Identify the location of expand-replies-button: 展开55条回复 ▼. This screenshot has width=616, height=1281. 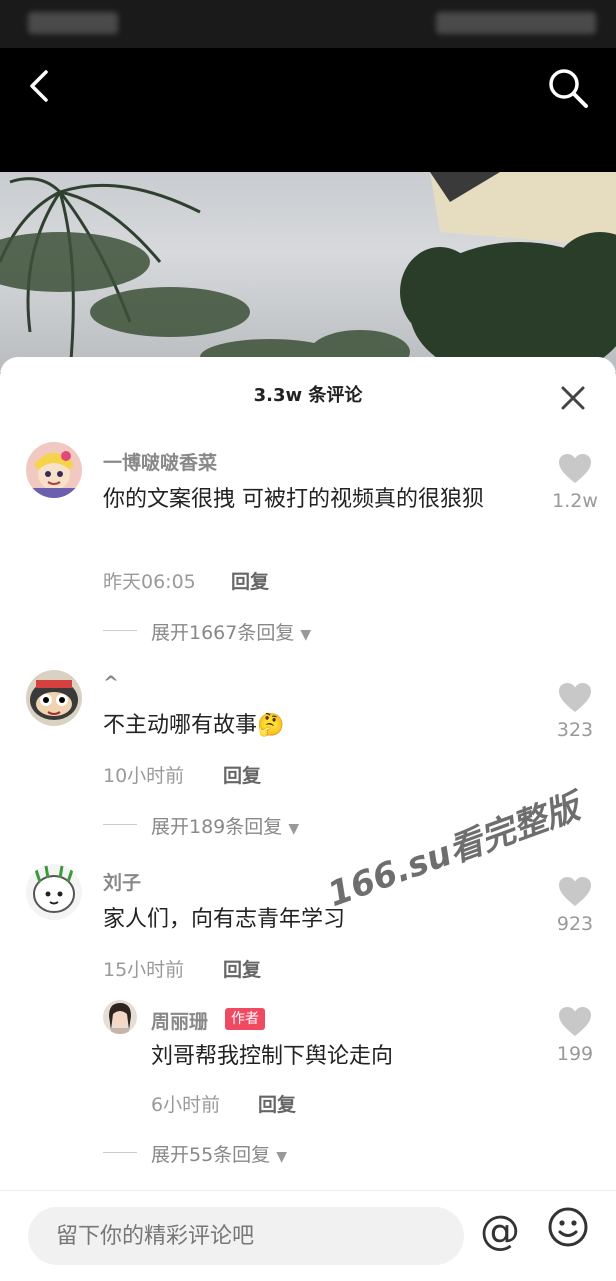
(219, 1153).